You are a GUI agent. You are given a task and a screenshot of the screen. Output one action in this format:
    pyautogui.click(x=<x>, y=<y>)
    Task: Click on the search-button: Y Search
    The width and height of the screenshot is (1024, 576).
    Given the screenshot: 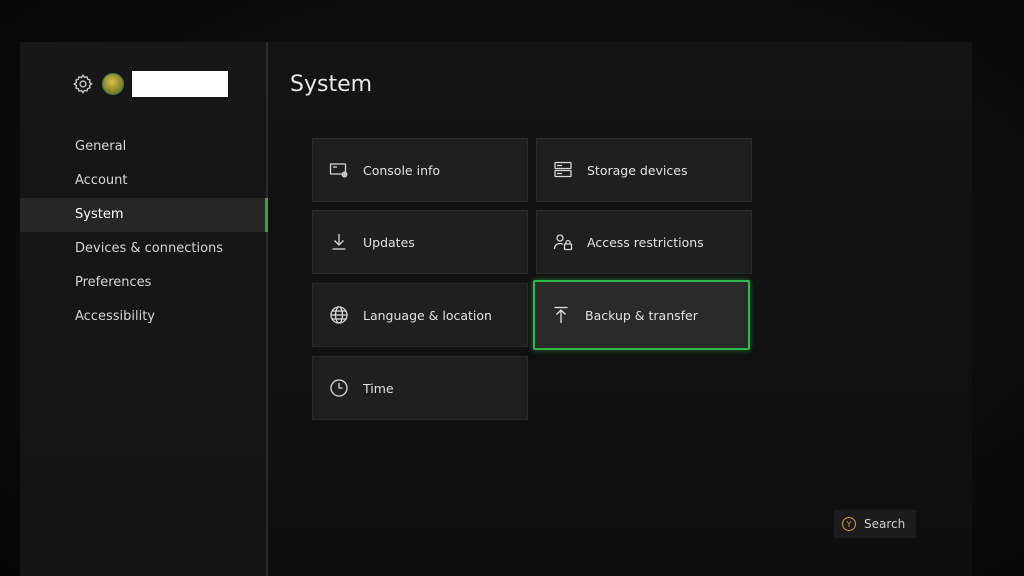 What is the action you would take?
    pyautogui.click(x=875, y=524)
    